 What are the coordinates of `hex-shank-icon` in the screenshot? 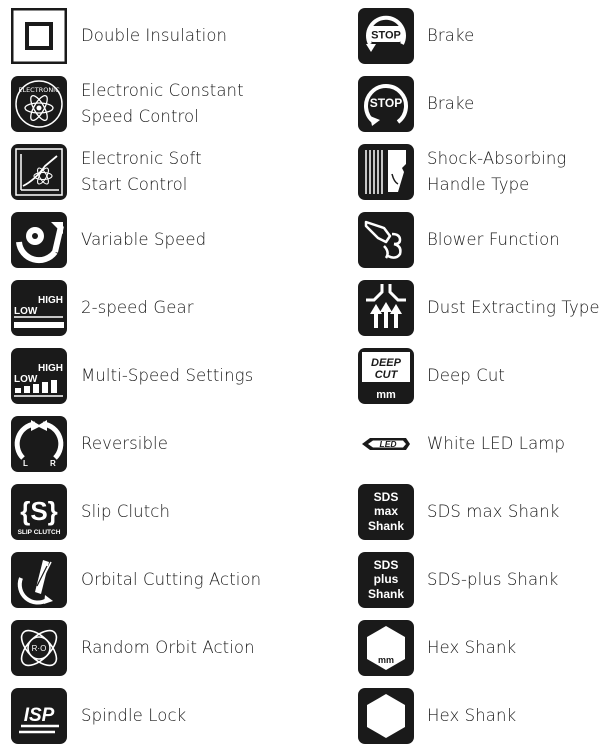 It's located at (386, 716).